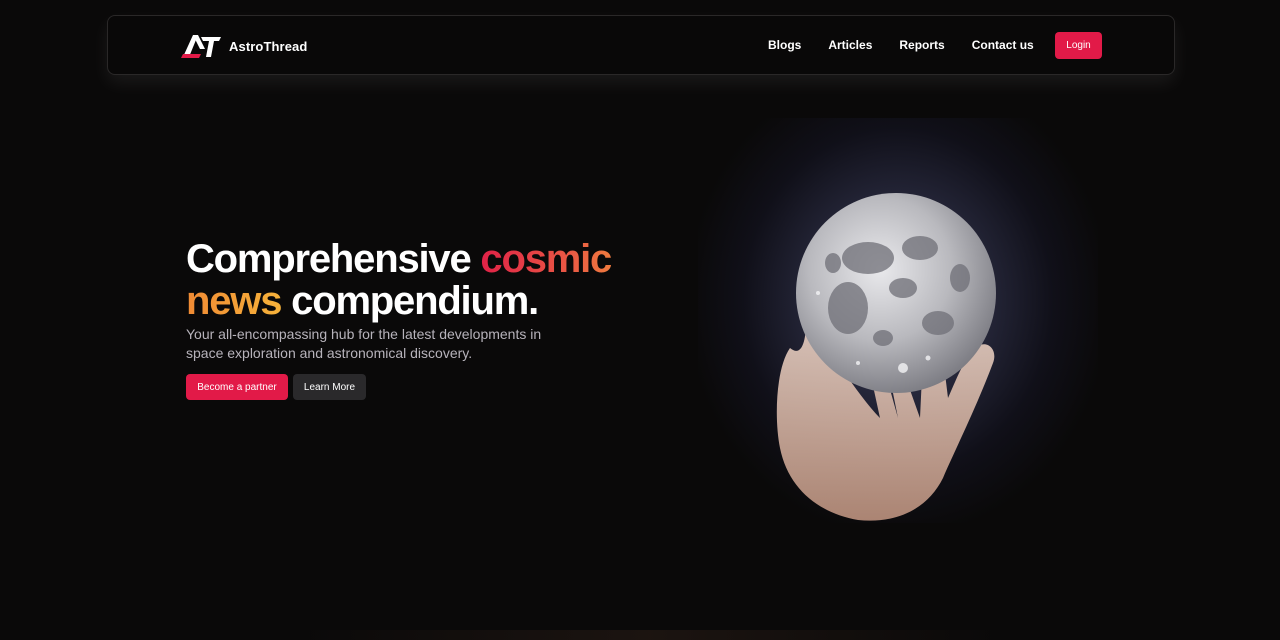 The image size is (1280, 640). What do you see at coordinates (546, 259) in the screenshot?
I see `hero-title-highlight-cosmic: cosmic` at bounding box center [546, 259].